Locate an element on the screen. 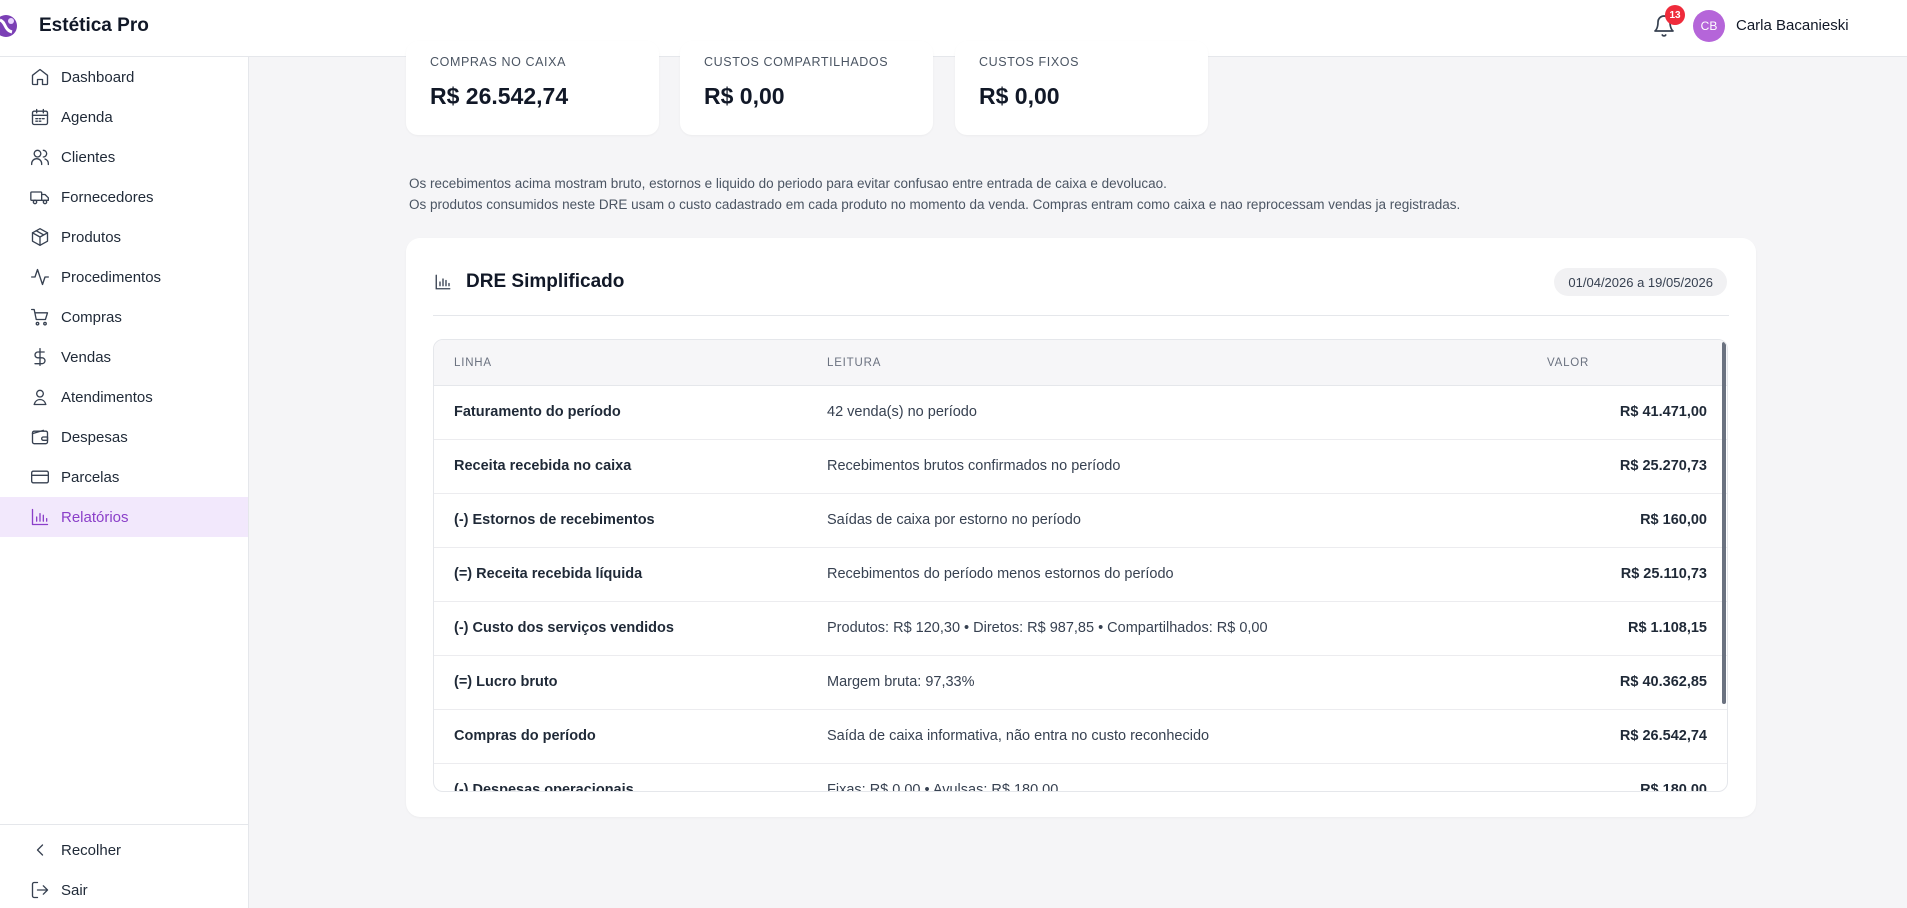 This screenshot has height=908, width=1907. row-valor: R$ 41.471,00 is located at coordinates (1663, 412).